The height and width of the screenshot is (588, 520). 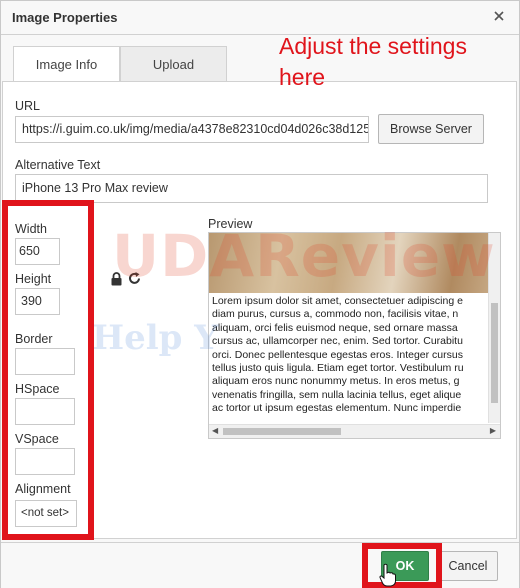 What do you see at coordinates (58, 165) in the screenshot?
I see `alt-text-label: Alternative Text` at bounding box center [58, 165].